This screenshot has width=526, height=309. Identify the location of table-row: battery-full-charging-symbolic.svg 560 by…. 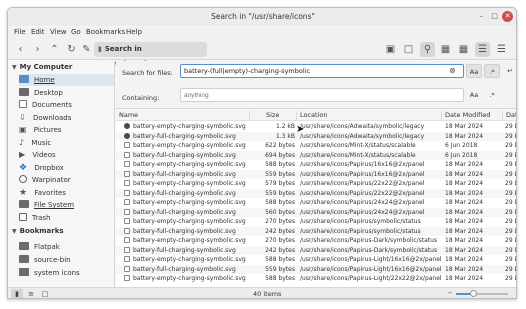
(316, 212).